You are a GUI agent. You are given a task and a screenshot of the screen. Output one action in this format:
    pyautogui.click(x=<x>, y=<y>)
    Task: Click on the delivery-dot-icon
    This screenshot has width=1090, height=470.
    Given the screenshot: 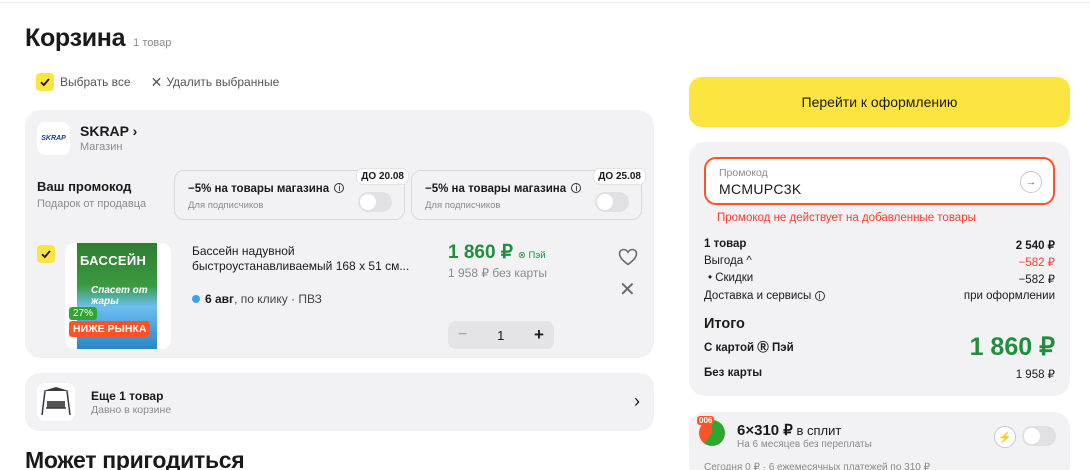 What is the action you would take?
    pyautogui.click(x=196, y=299)
    